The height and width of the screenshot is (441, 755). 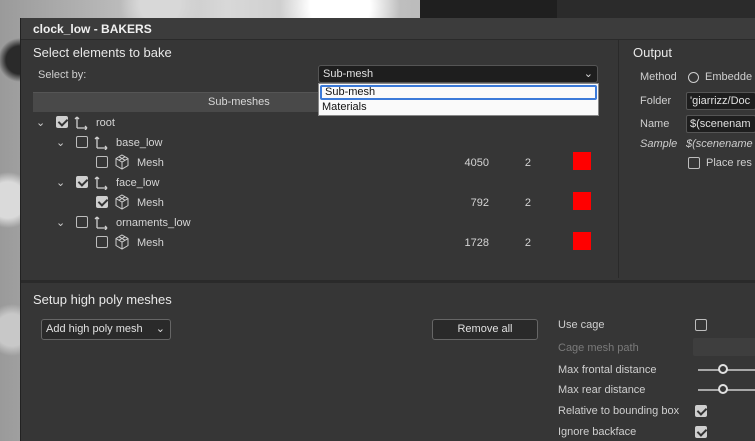 What do you see at coordinates (719, 144) in the screenshot?
I see `sample-value: $(scenename` at bounding box center [719, 144].